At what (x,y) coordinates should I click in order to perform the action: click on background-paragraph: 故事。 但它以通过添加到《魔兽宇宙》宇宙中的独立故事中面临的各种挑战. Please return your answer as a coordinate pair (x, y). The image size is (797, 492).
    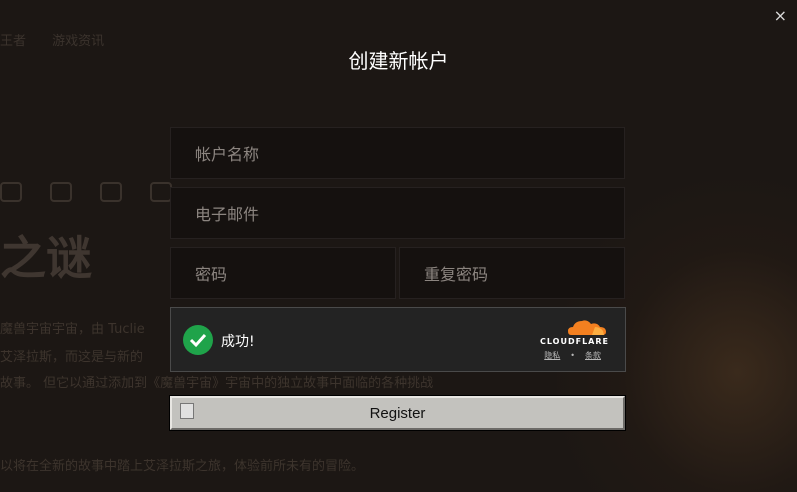
    Looking at the image, I should click on (217, 383).